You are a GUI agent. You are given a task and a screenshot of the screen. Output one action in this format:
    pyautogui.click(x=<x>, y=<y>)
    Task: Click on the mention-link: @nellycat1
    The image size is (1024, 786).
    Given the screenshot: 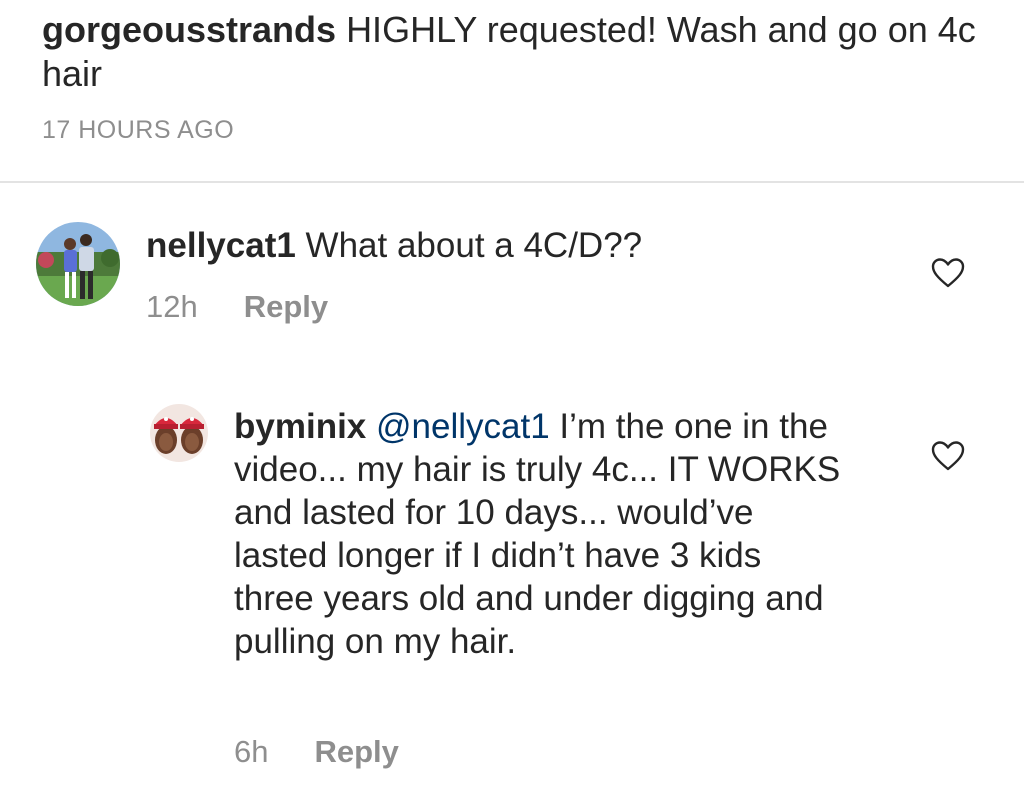 What is the action you would take?
    pyautogui.click(x=463, y=426)
    